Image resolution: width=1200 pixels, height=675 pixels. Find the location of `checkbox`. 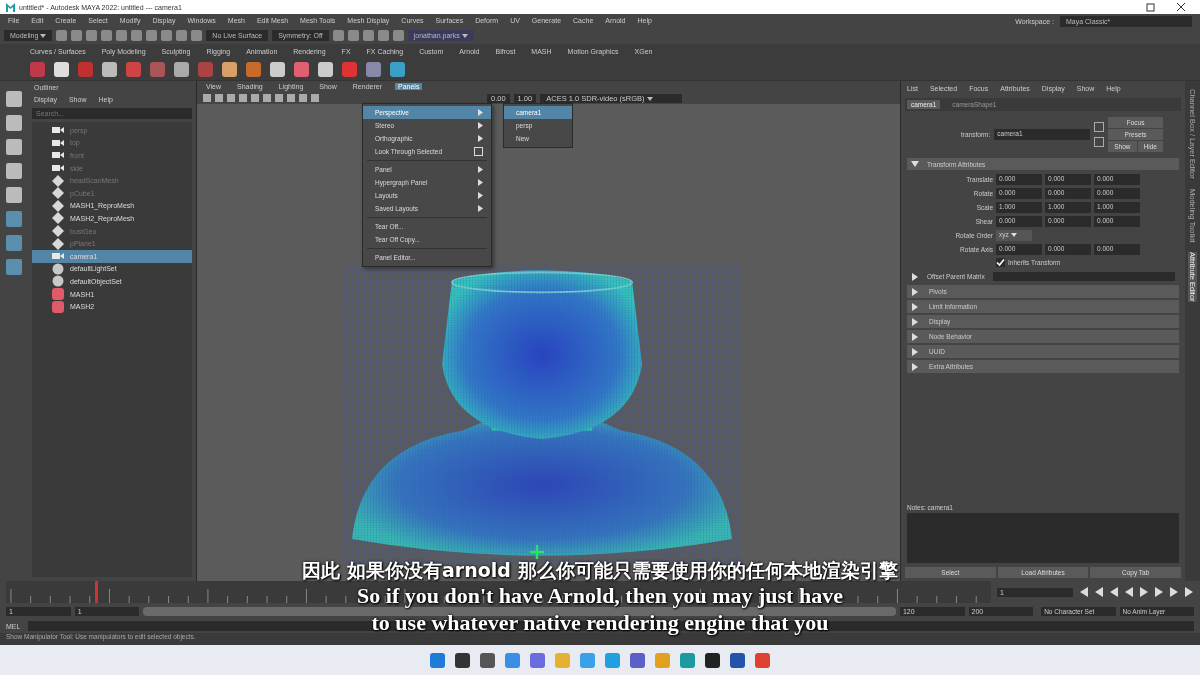

checkbox is located at coordinates (1000, 262).